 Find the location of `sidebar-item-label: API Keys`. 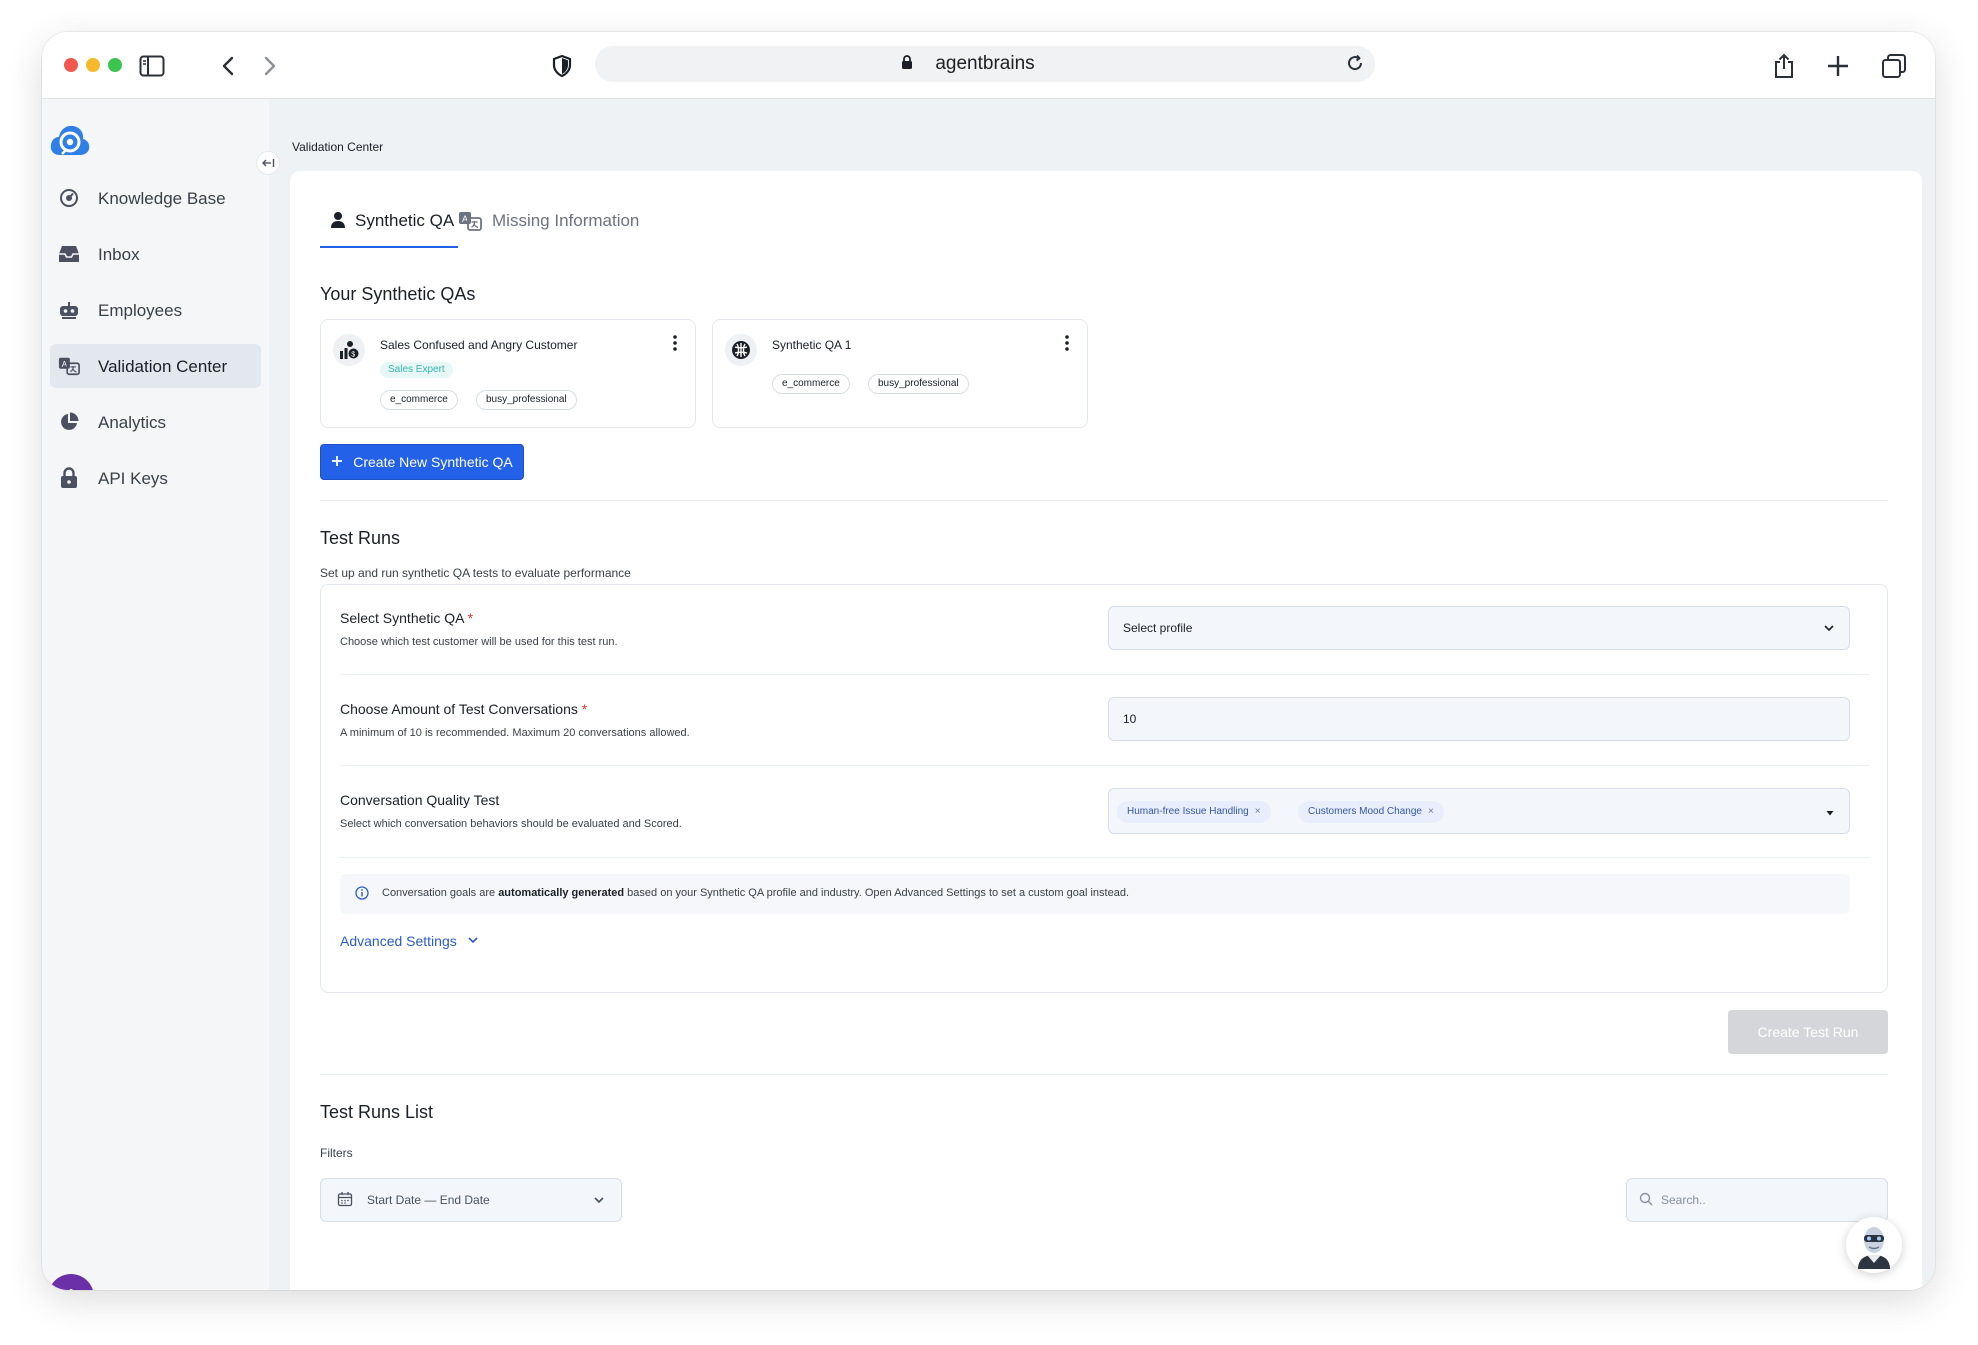

sidebar-item-label: API Keys is located at coordinates (133, 478).